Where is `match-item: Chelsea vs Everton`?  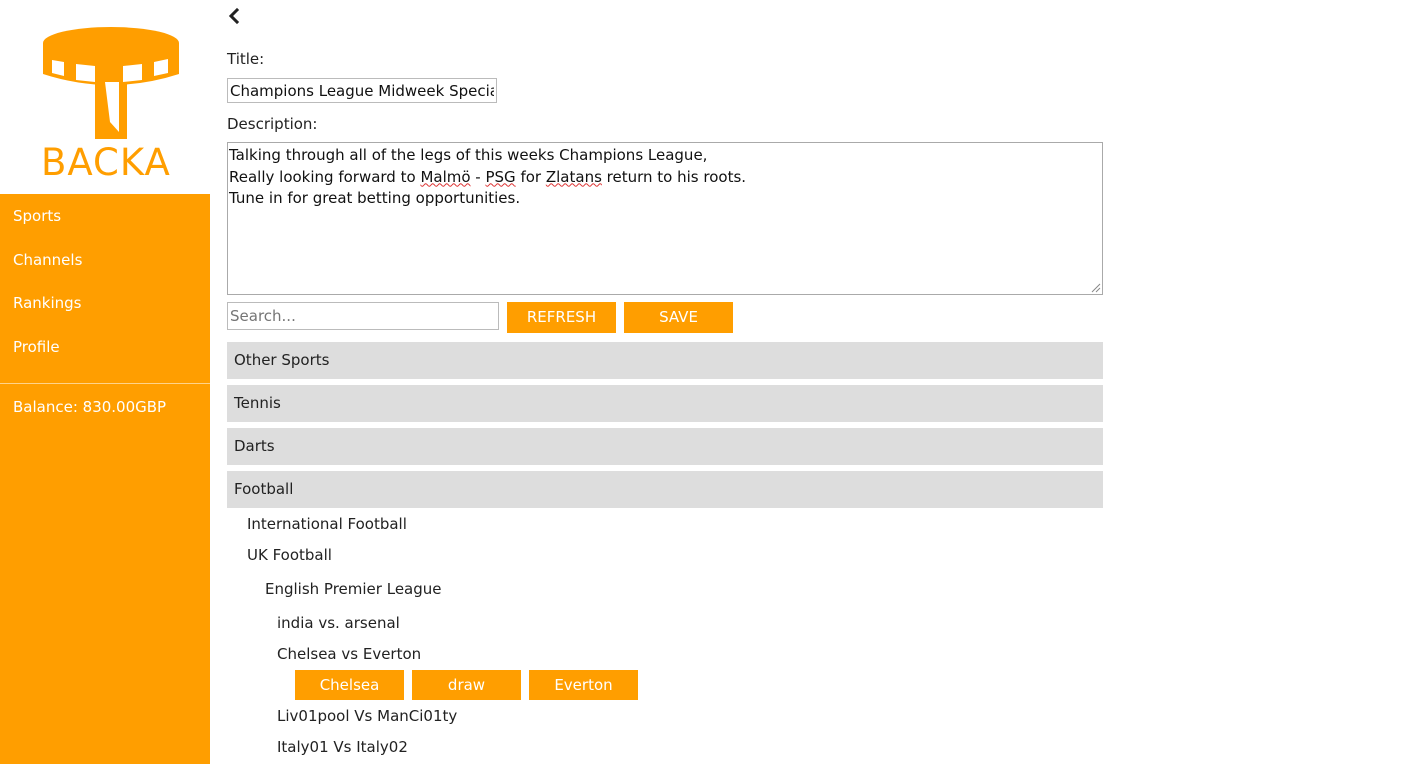
match-item: Chelsea vs Everton is located at coordinates (349, 654).